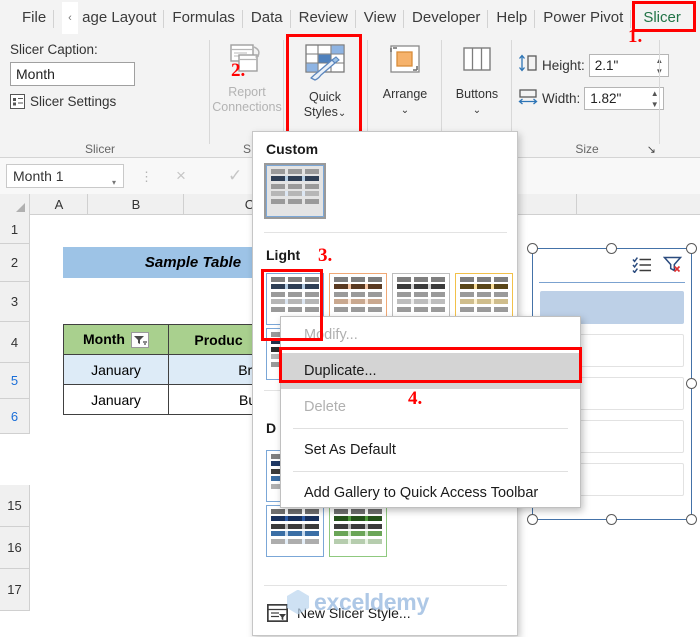 The width and height of the screenshot is (700, 637). What do you see at coordinates (654, 99) in the screenshot?
I see `width-stepper: ▲ ▼` at bounding box center [654, 99].